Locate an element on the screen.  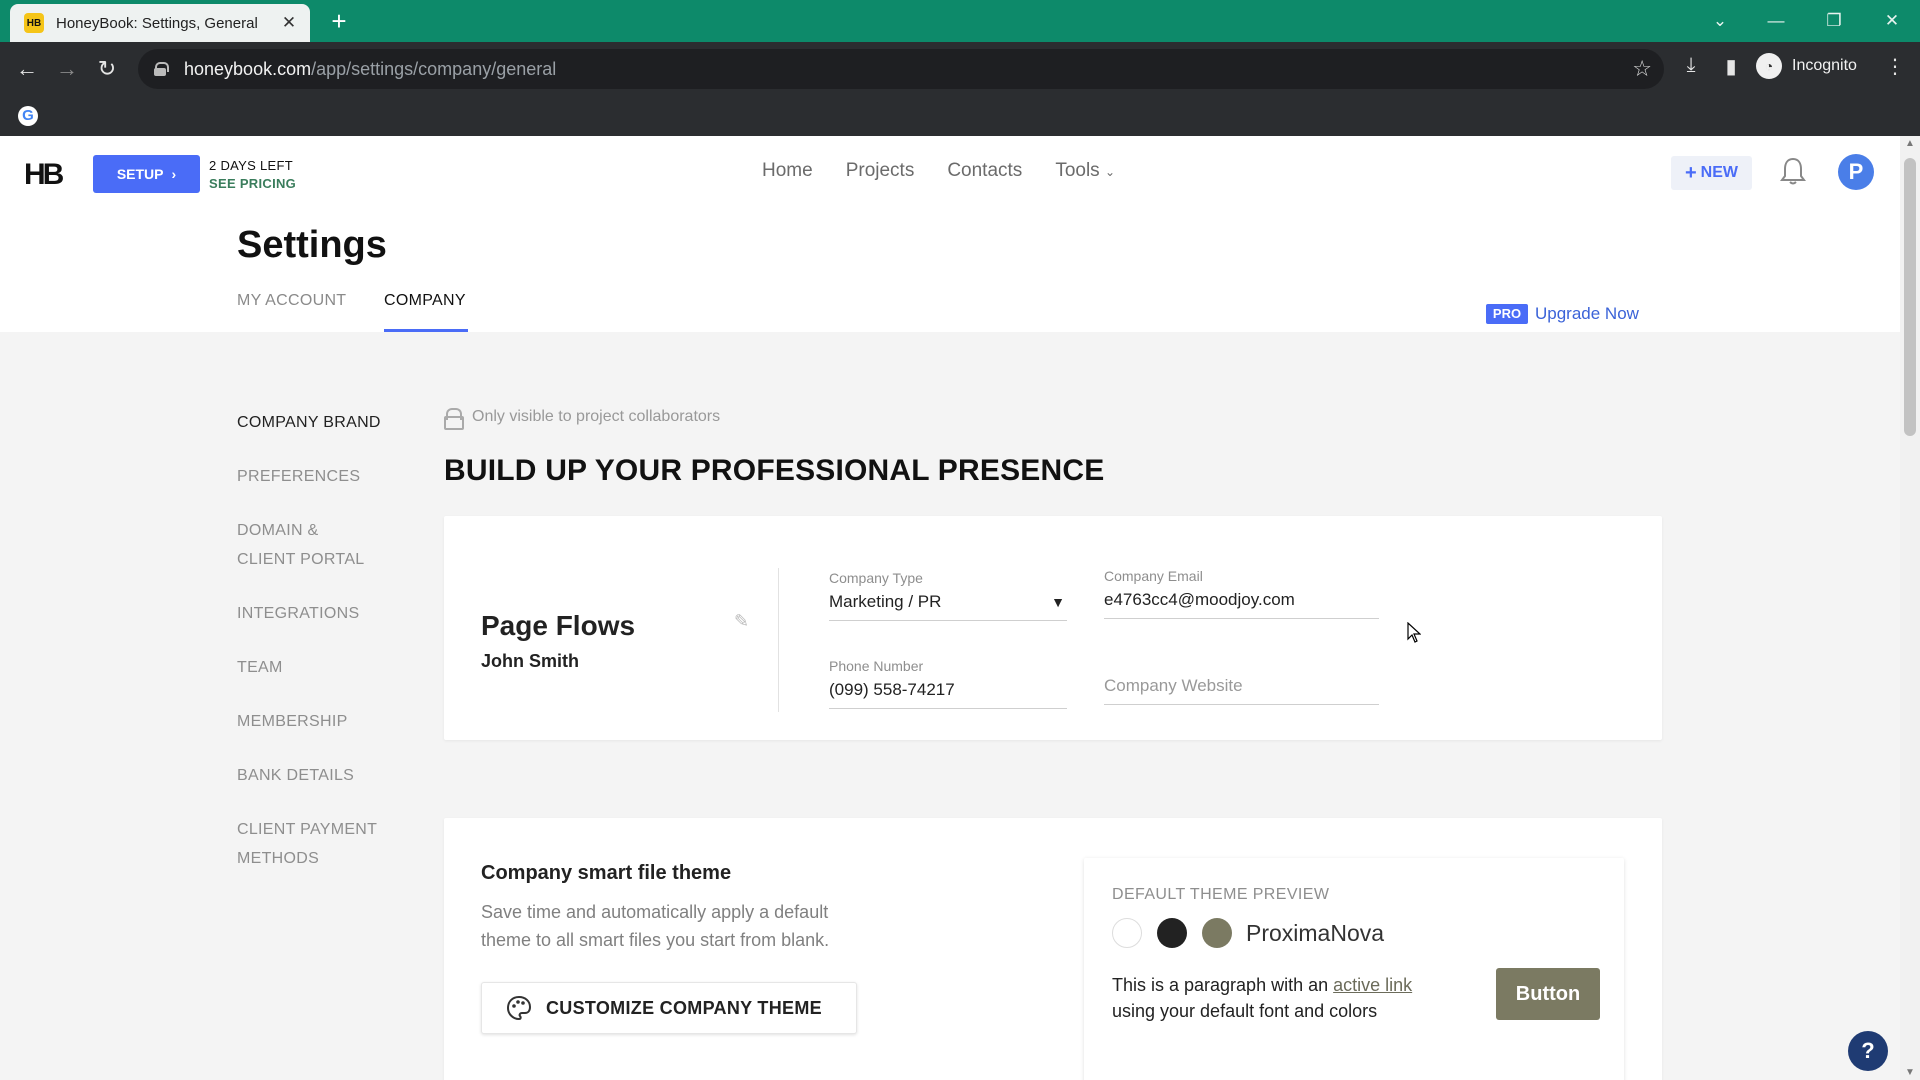
preview-active-link: active link is located at coordinates (1372, 985).